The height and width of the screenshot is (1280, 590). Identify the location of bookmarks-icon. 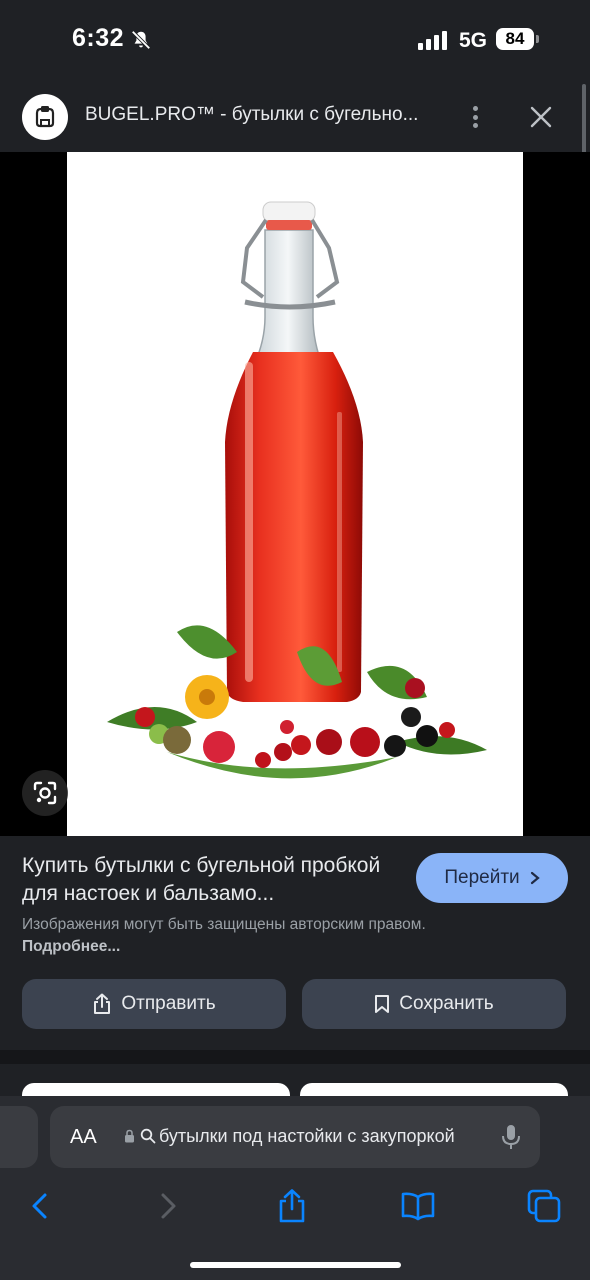
(418, 1206).